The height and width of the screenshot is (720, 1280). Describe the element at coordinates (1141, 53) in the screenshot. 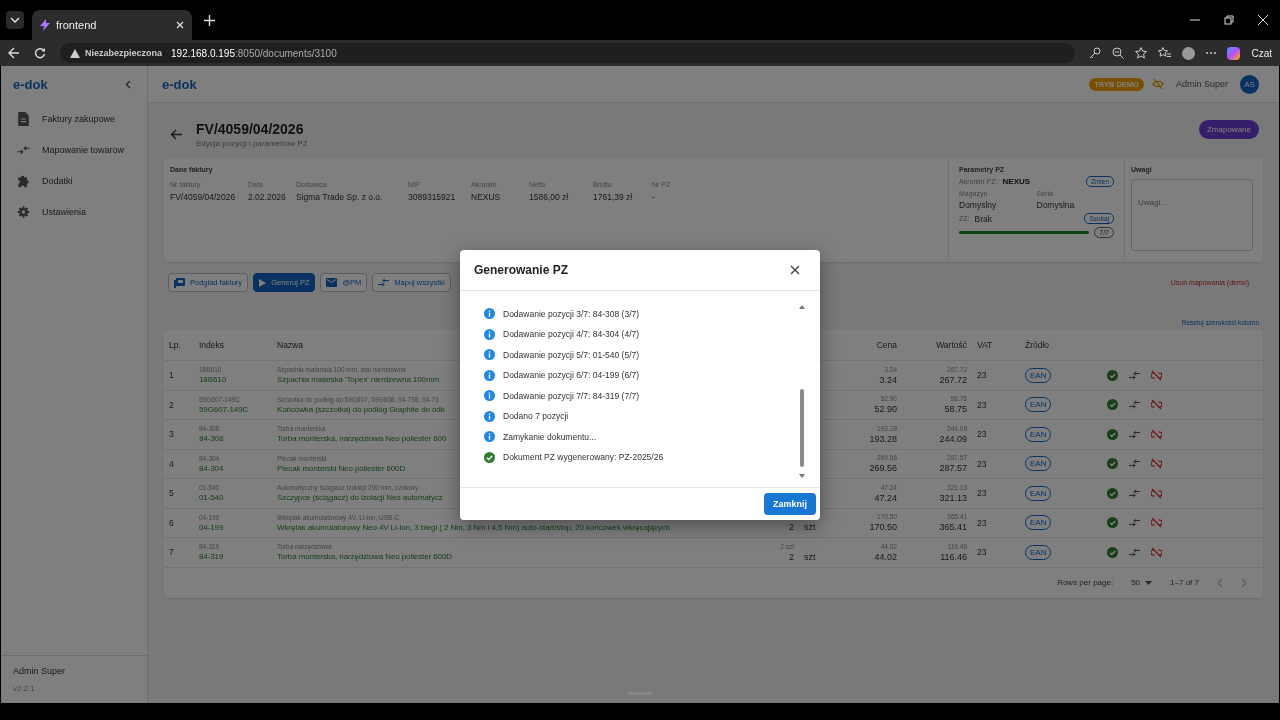

I see `star-icon` at that location.